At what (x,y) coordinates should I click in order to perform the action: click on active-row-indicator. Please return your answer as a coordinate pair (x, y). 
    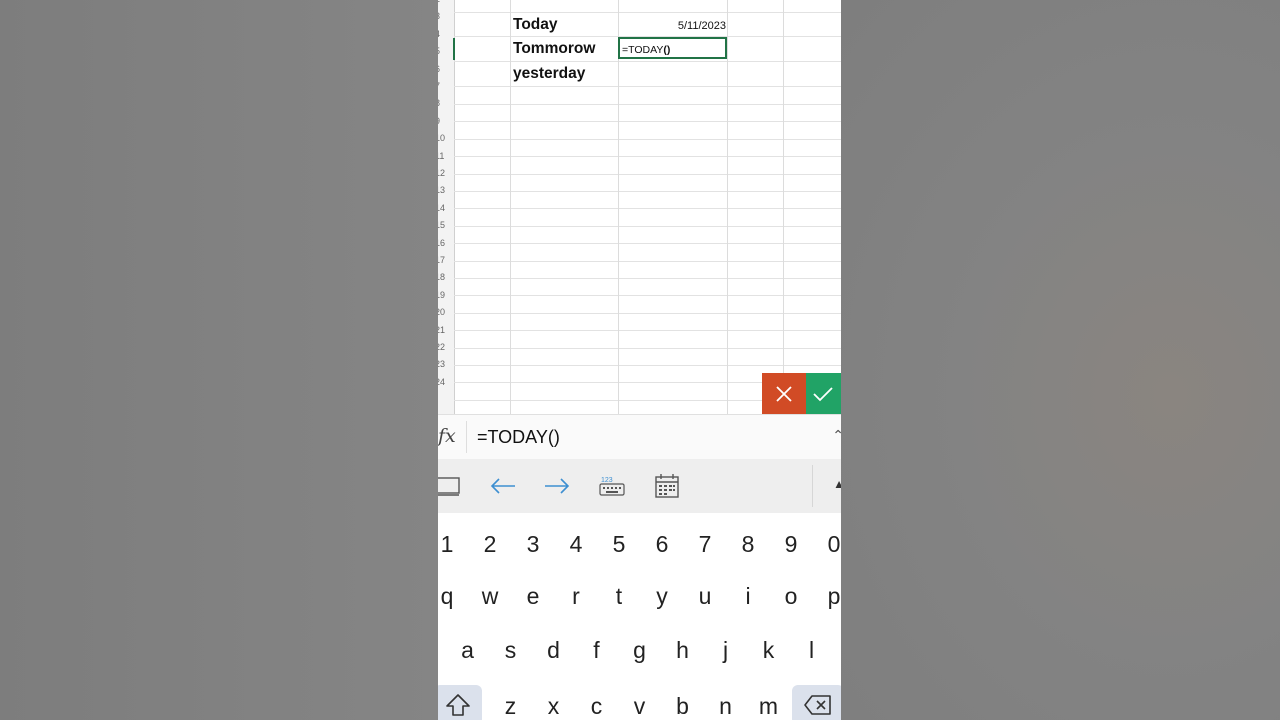
    Looking at the image, I should click on (454, 49).